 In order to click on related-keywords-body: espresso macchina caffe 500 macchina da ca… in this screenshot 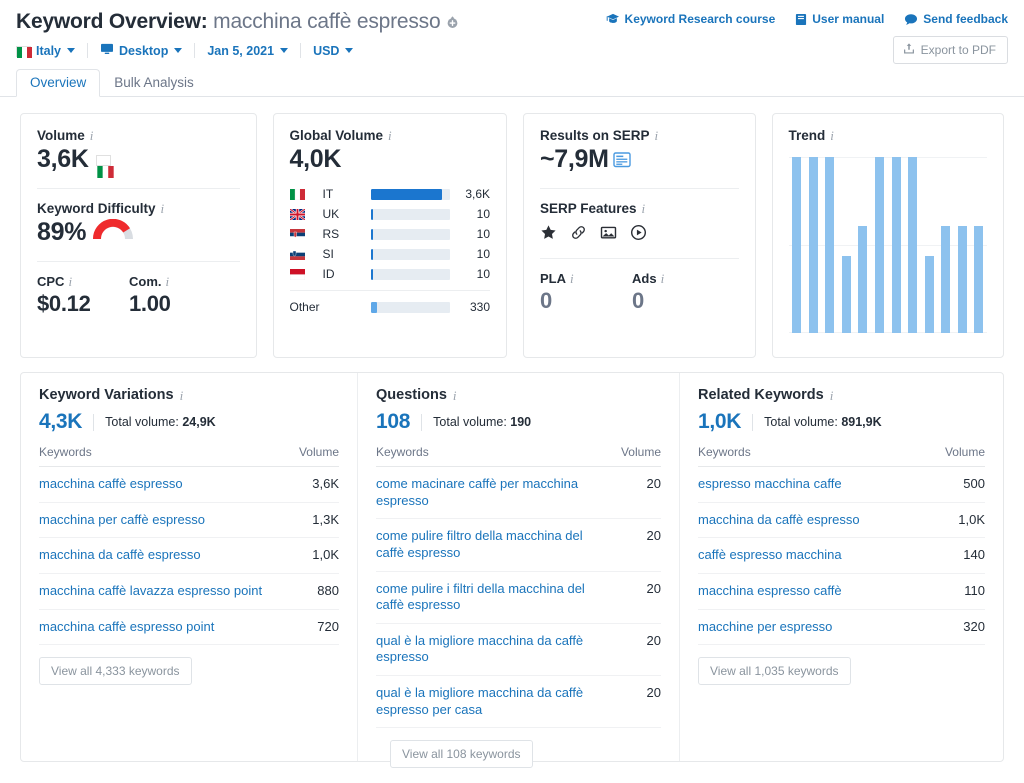, I will do `click(841, 556)`.